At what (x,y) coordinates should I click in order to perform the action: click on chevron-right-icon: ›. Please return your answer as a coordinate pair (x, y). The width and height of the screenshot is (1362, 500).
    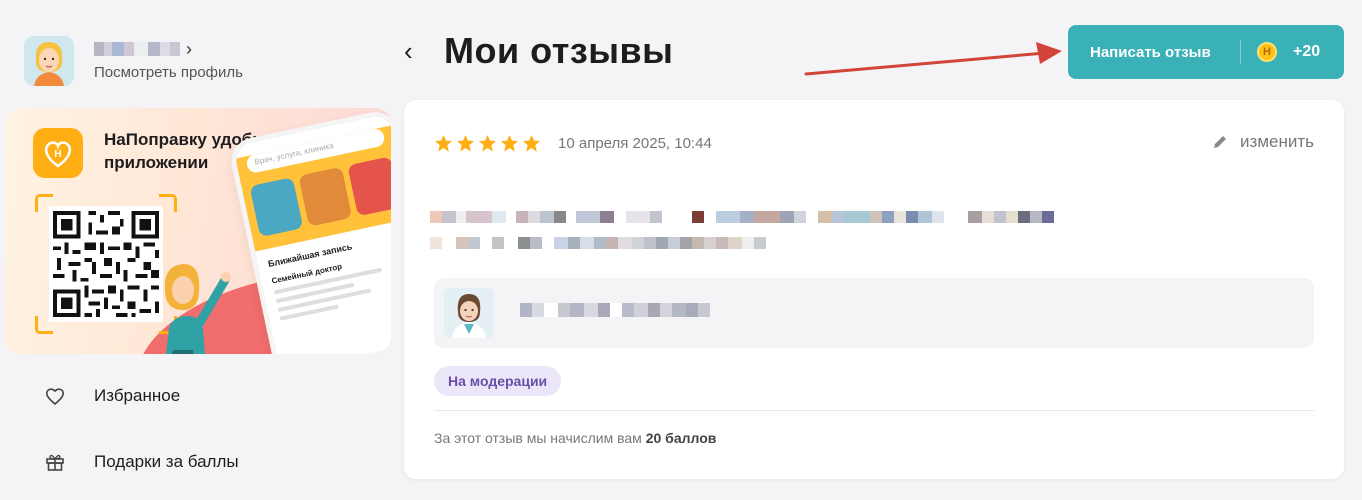
    Looking at the image, I should click on (189, 48).